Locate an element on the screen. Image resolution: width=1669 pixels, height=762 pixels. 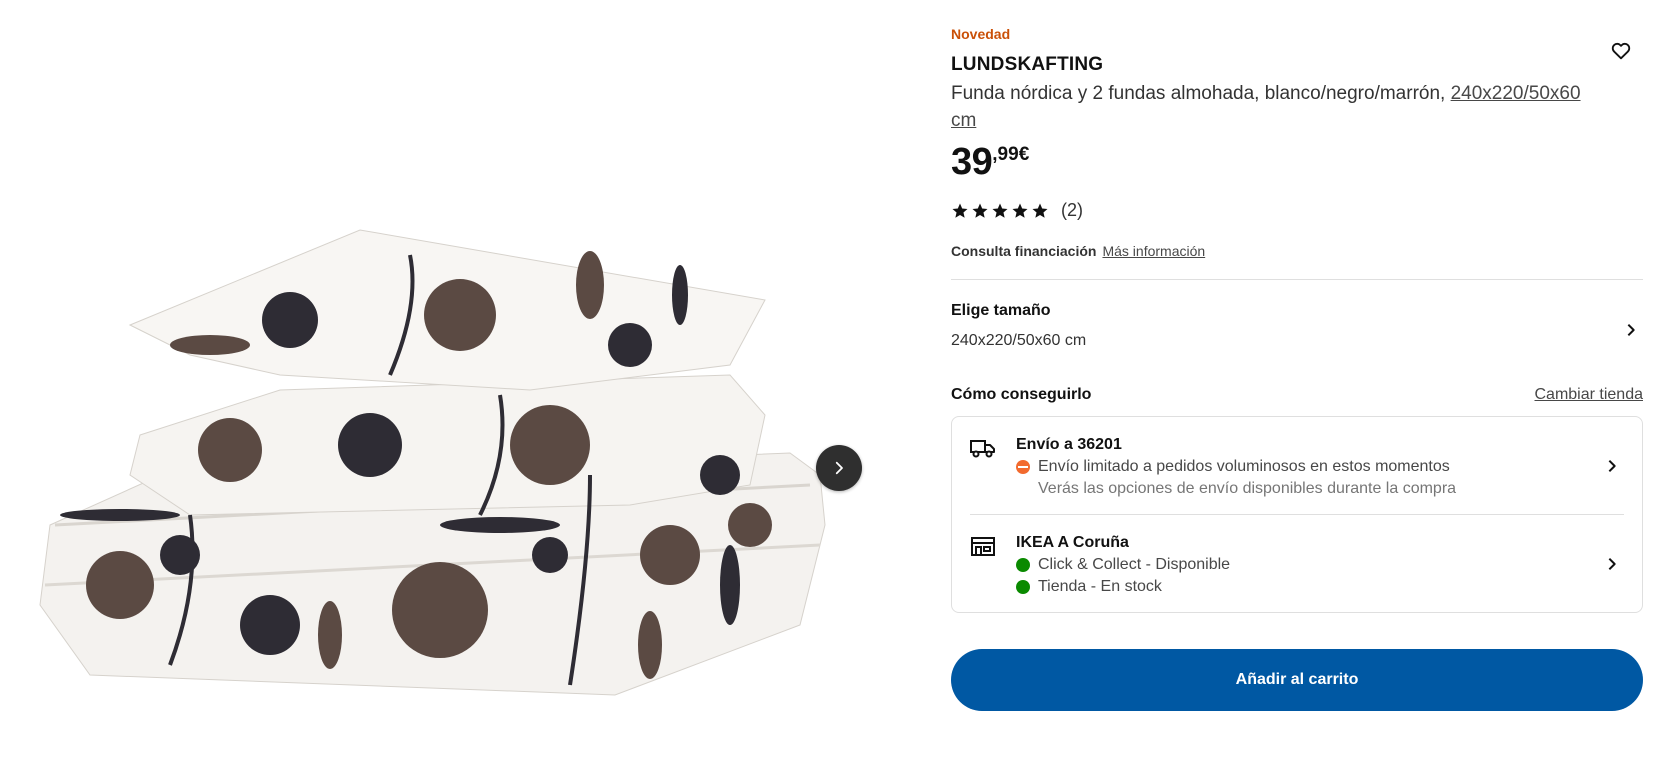
in-store-text: Tienda - En stock is located at coordinates (1100, 586).